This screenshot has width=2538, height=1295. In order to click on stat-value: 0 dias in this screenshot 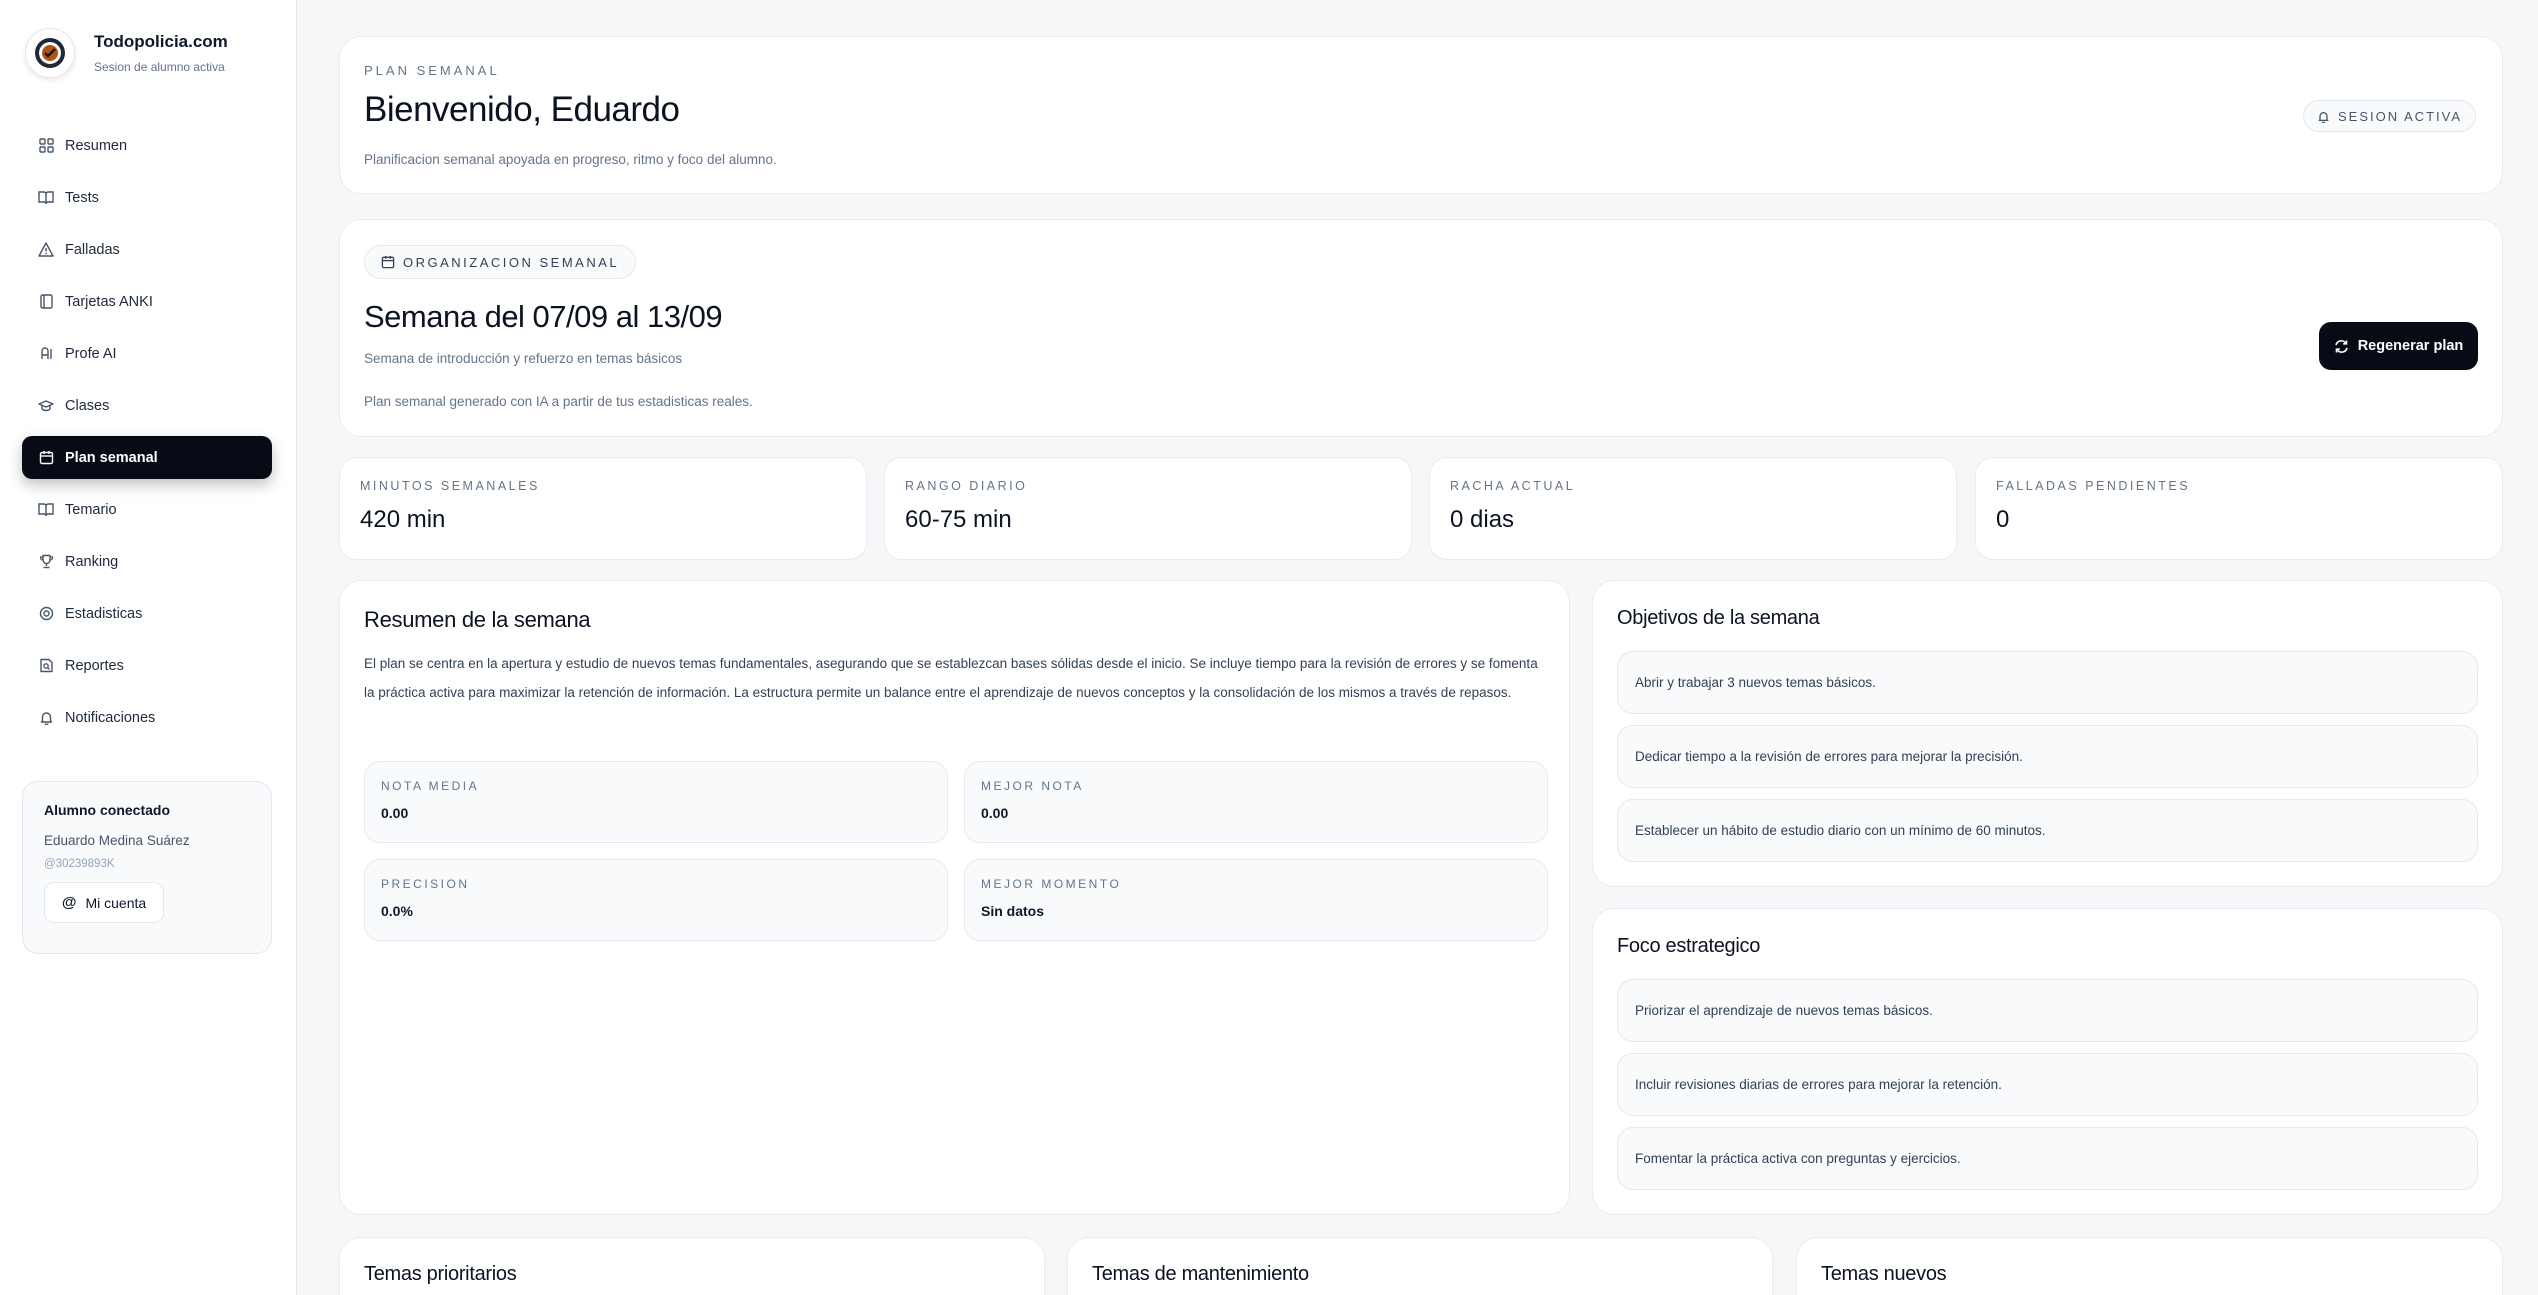, I will do `click(1482, 519)`.